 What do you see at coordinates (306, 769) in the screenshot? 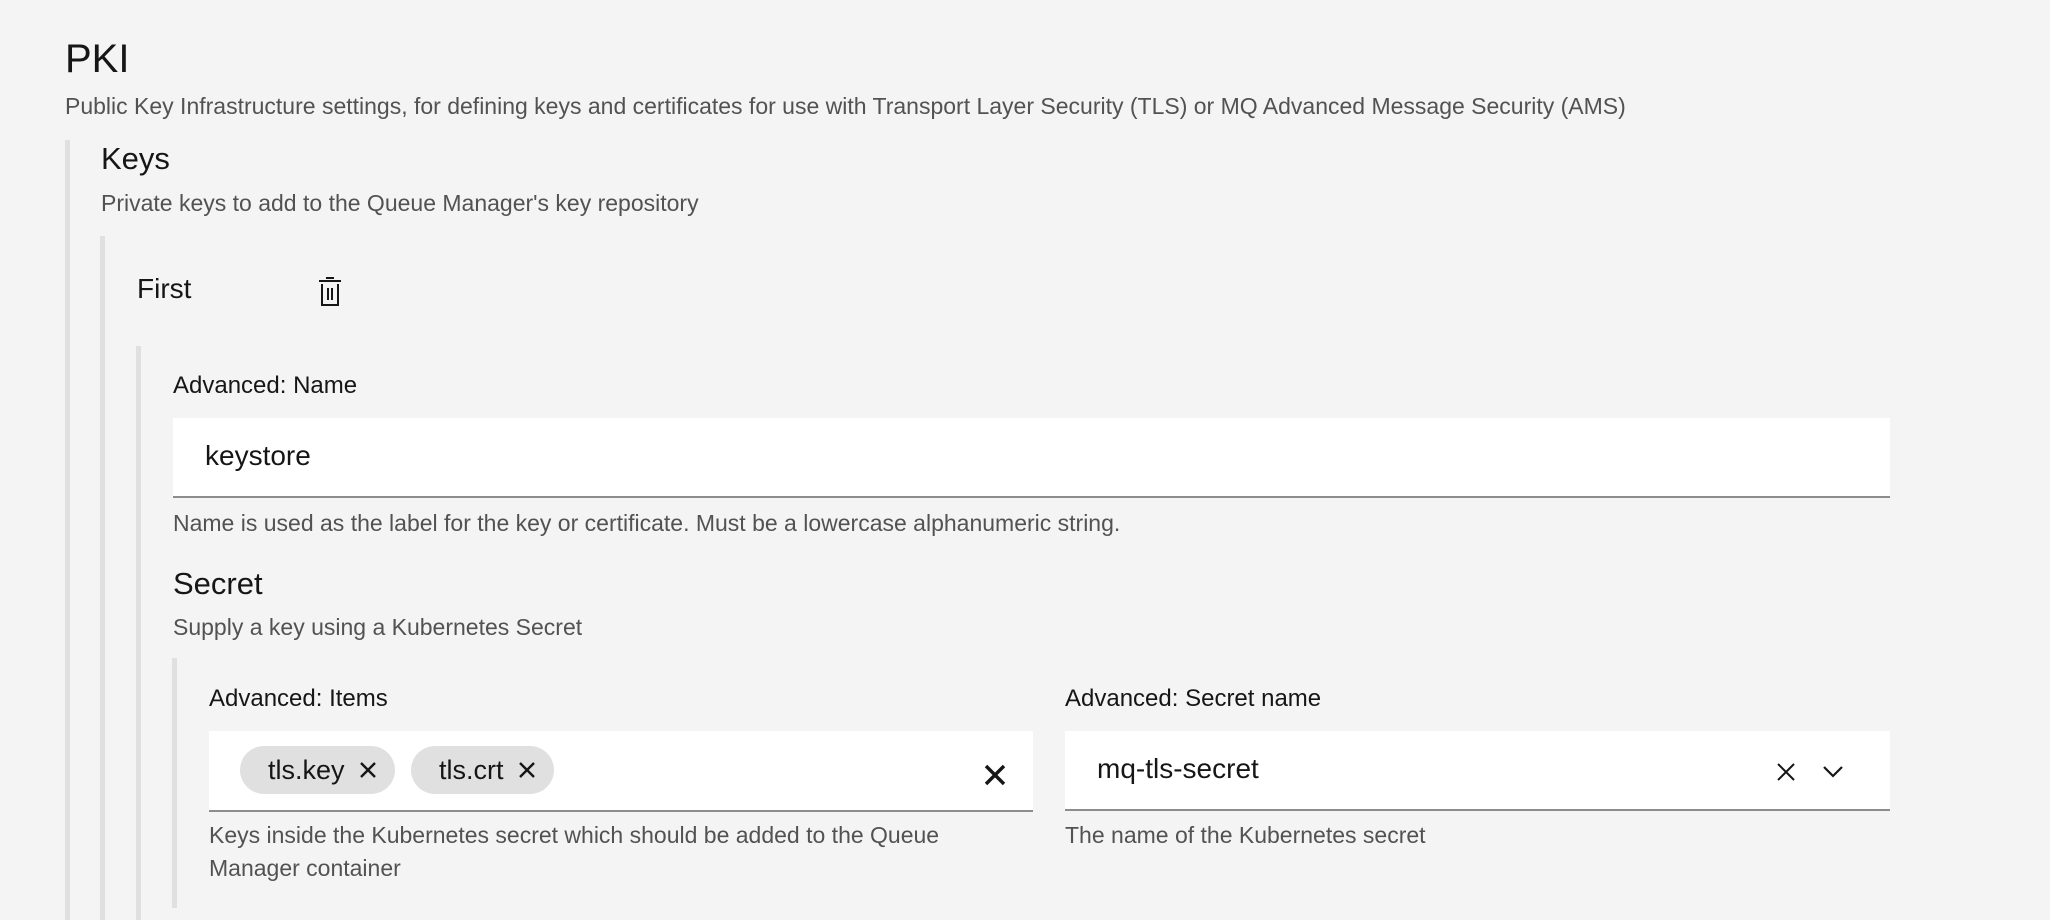
I see `tag-label: tls.key` at bounding box center [306, 769].